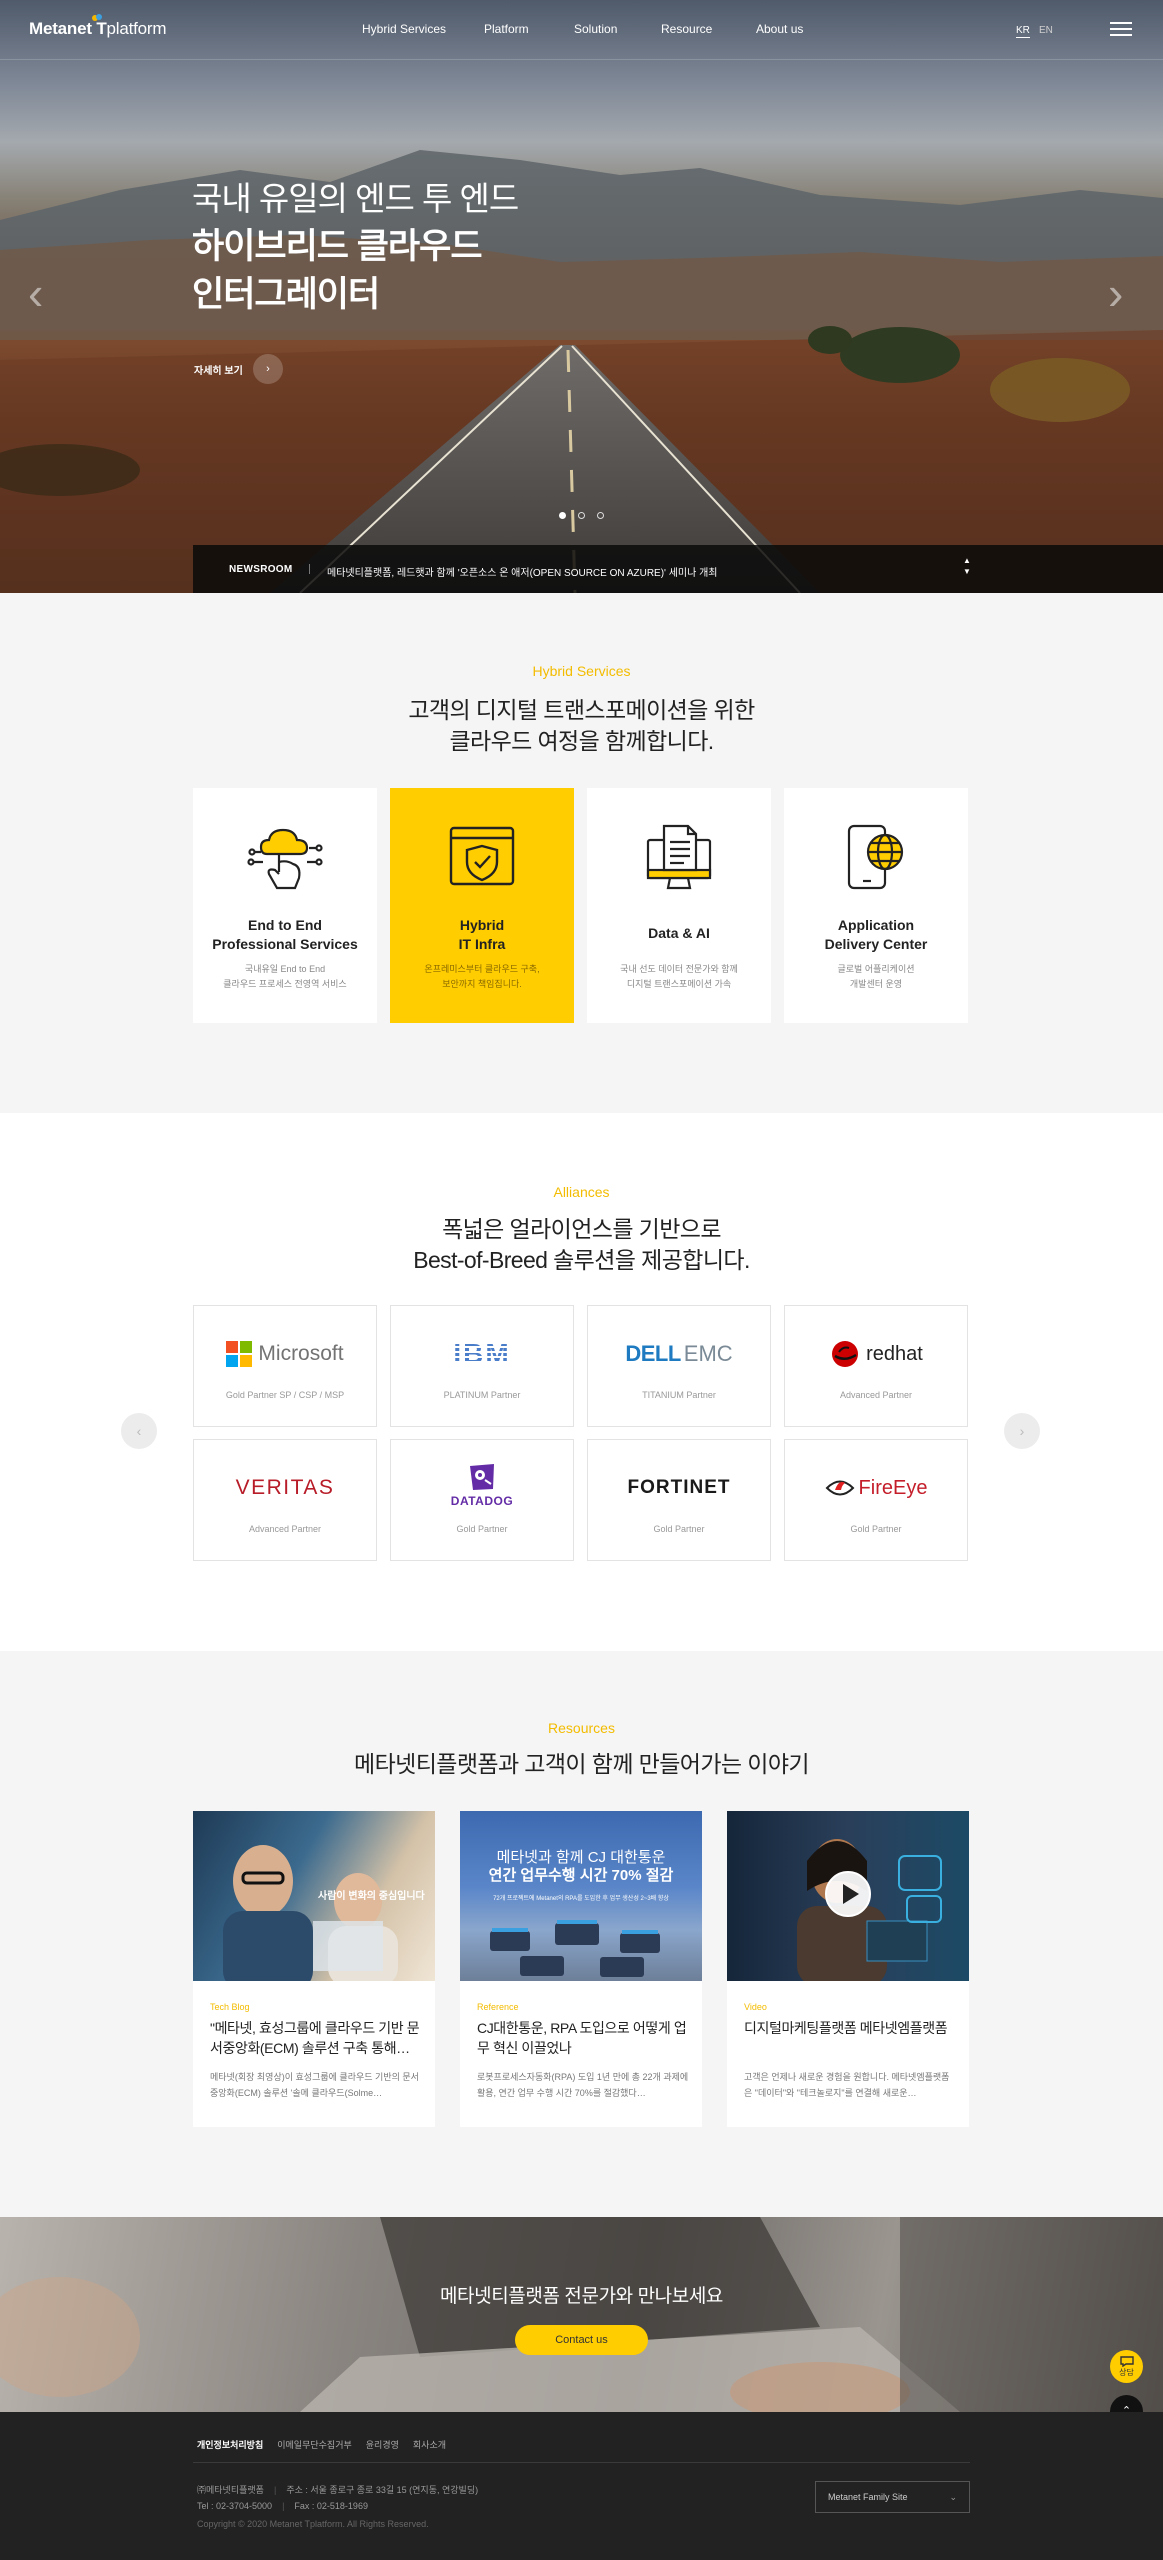 The width and height of the screenshot is (1163, 2560). What do you see at coordinates (314, 1896) in the screenshot?
I see `resource-thumbnail: 사람이 변화의 중심입니다` at bounding box center [314, 1896].